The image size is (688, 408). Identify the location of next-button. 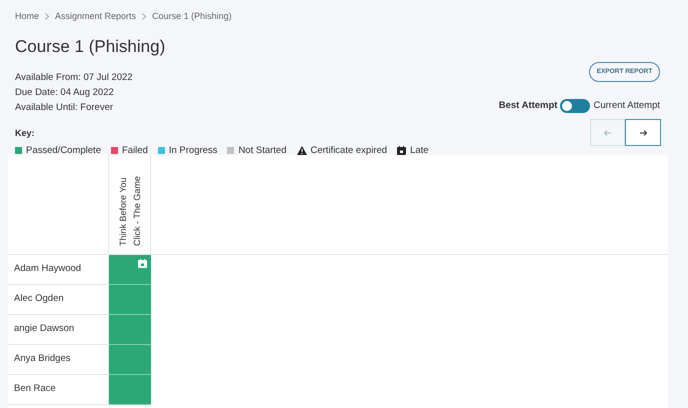
(643, 132).